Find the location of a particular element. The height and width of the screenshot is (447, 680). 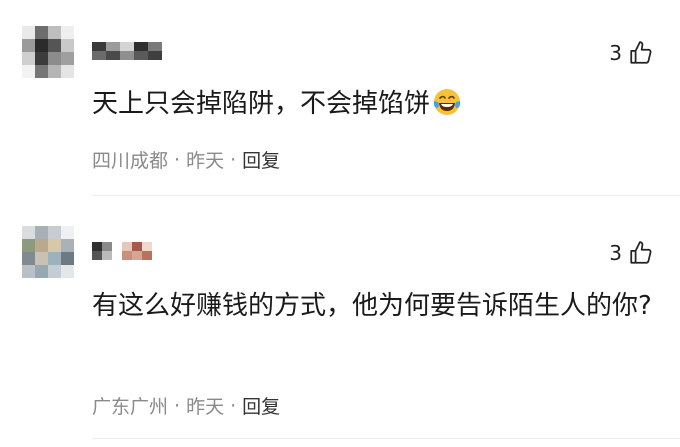

location: 广东广州 is located at coordinates (130, 407).